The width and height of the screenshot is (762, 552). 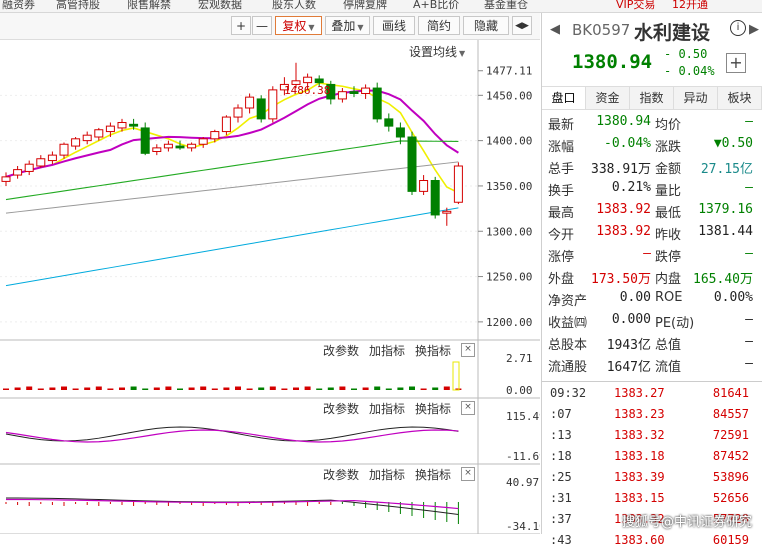 I want to click on tick-time: :25, so click(x=561, y=477).